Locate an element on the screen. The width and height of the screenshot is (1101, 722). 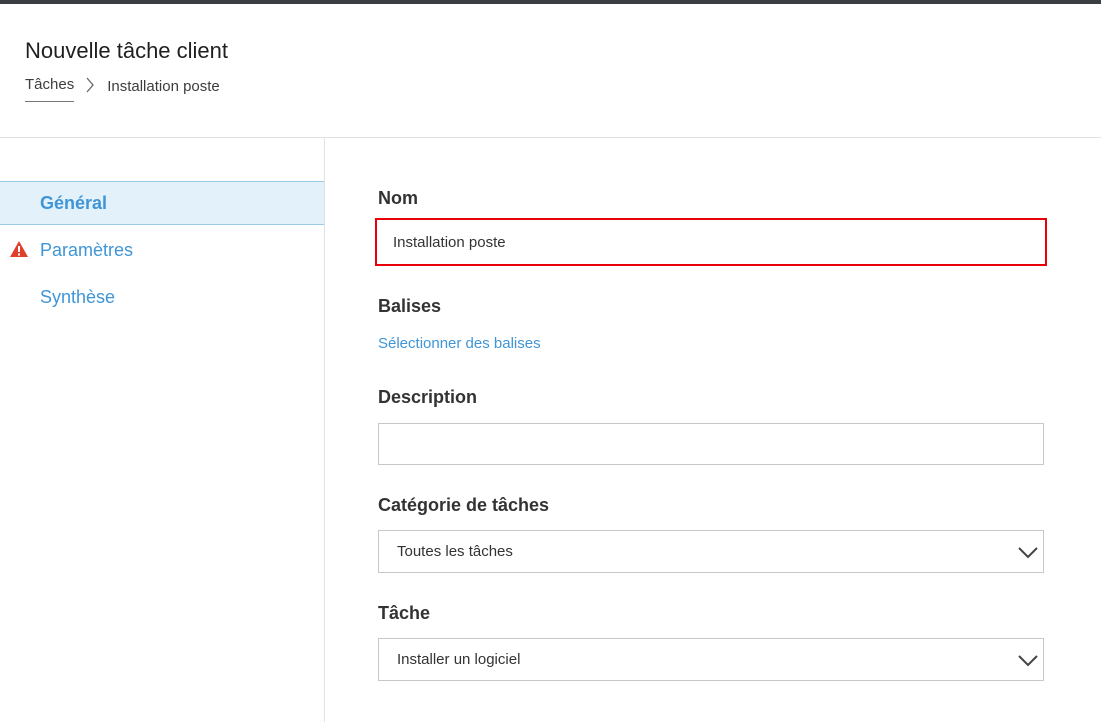
task-category-value: Toutes les tâches is located at coordinates (455, 551).